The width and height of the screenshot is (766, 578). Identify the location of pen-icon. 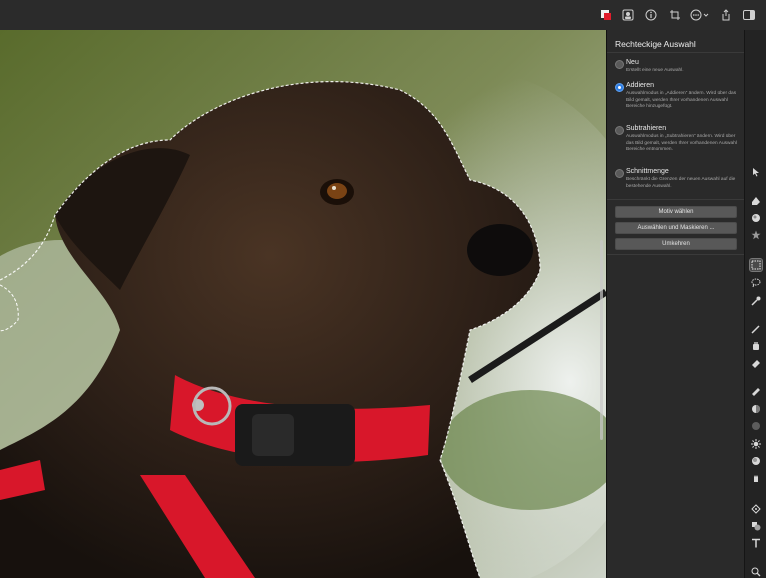
(756, 201).